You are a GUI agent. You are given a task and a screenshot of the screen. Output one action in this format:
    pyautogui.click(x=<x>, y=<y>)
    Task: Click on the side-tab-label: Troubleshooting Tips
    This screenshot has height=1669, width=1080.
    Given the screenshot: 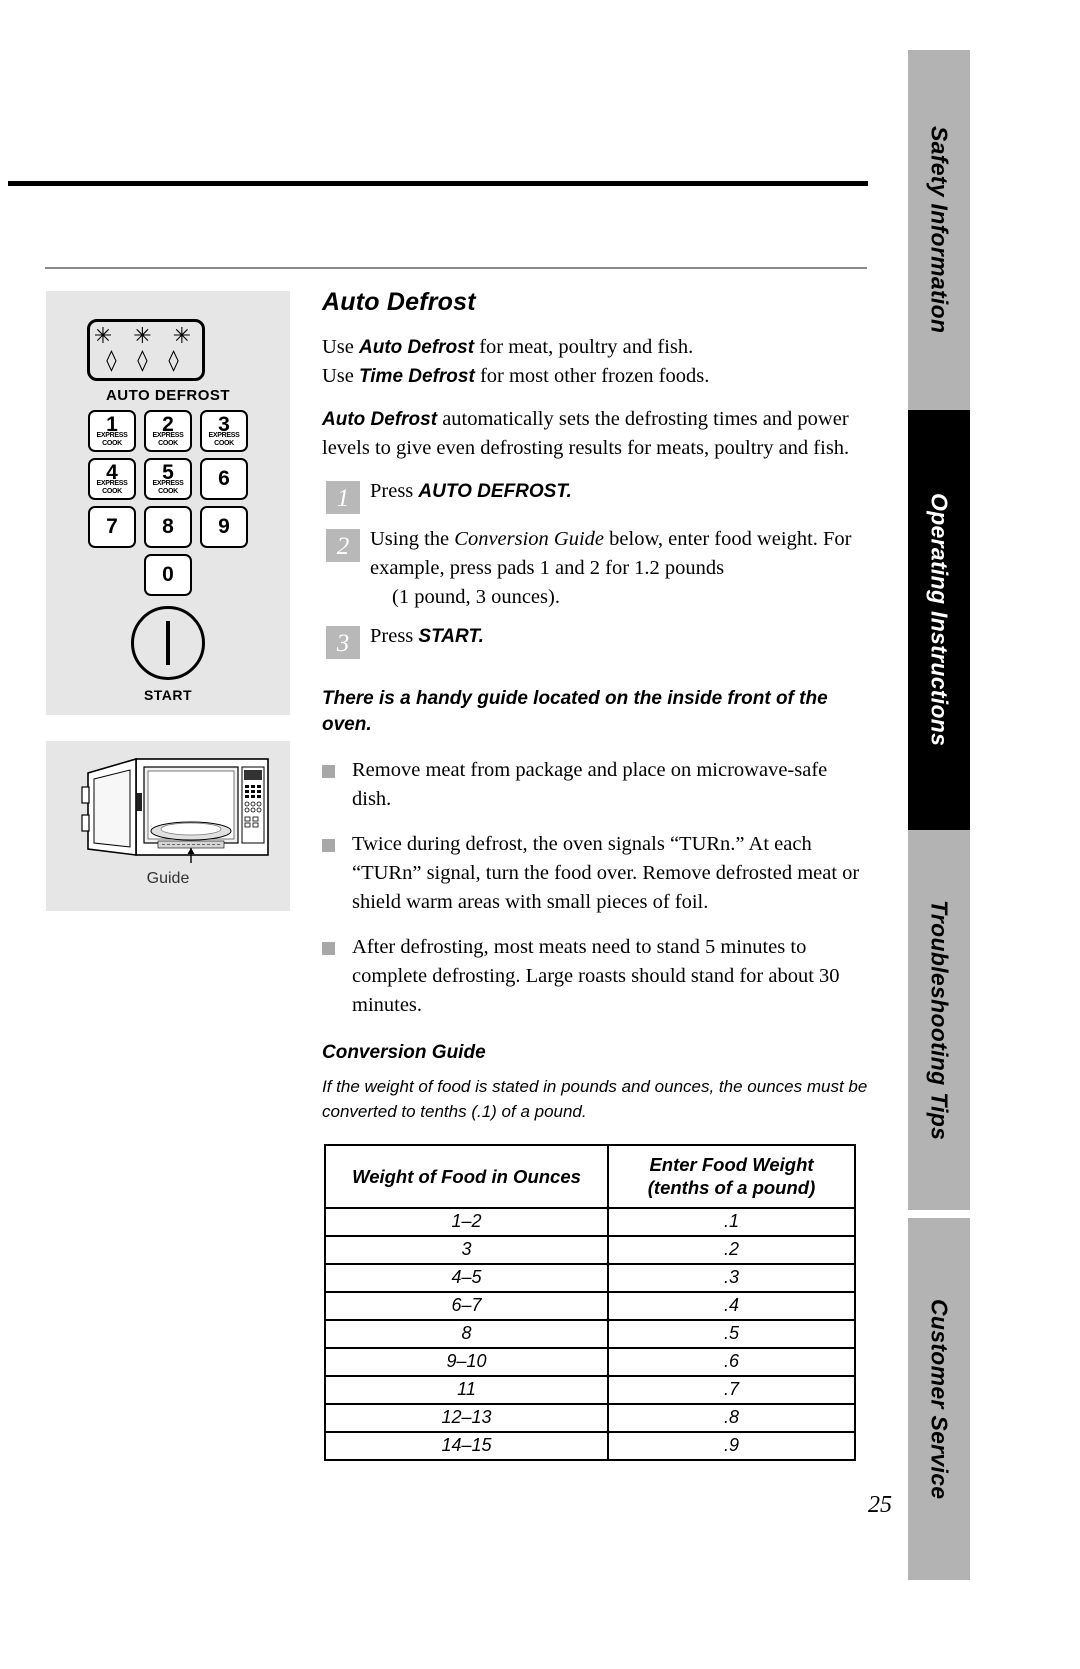 What is the action you would take?
    pyautogui.click(x=939, y=1020)
    